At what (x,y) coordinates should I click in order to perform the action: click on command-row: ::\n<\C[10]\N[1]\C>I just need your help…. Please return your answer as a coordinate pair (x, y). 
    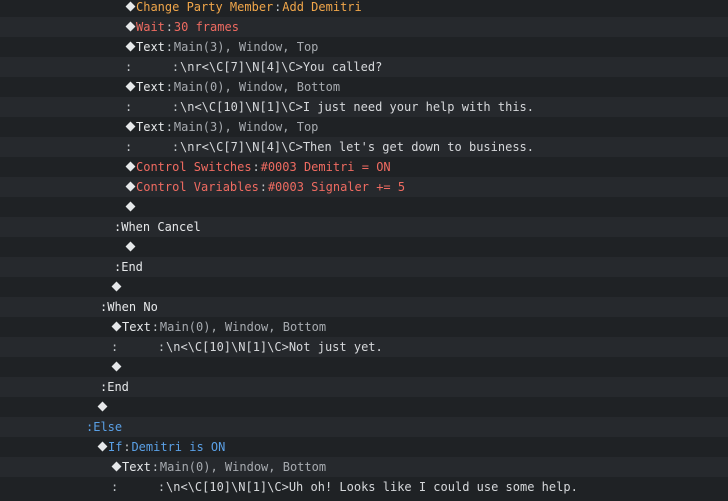
    Looking at the image, I should click on (364, 107).